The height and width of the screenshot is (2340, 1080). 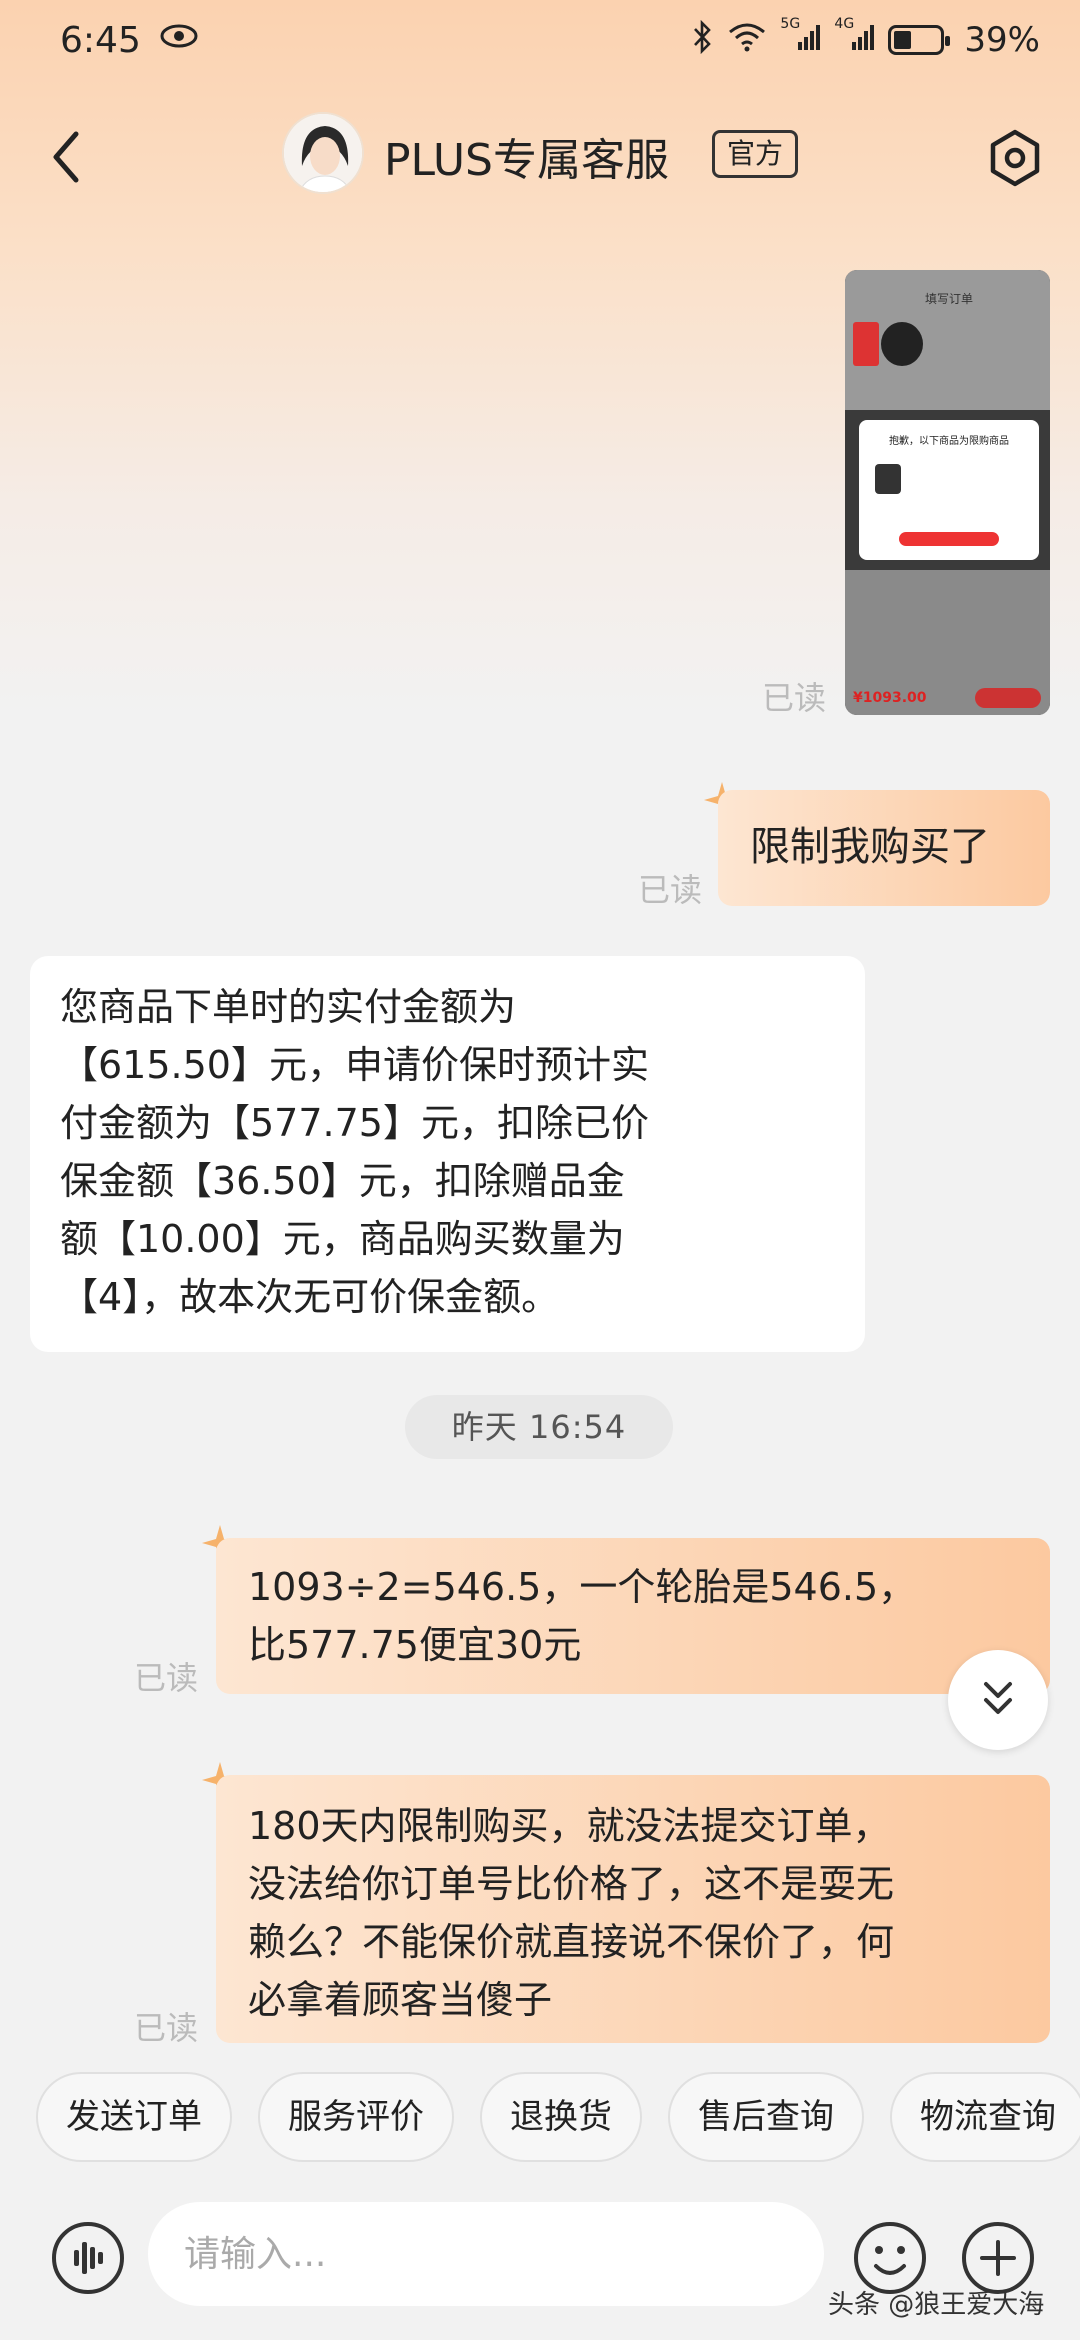 I want to click on status-icons: 5G 4G 39%, so click(x=866, y=38).